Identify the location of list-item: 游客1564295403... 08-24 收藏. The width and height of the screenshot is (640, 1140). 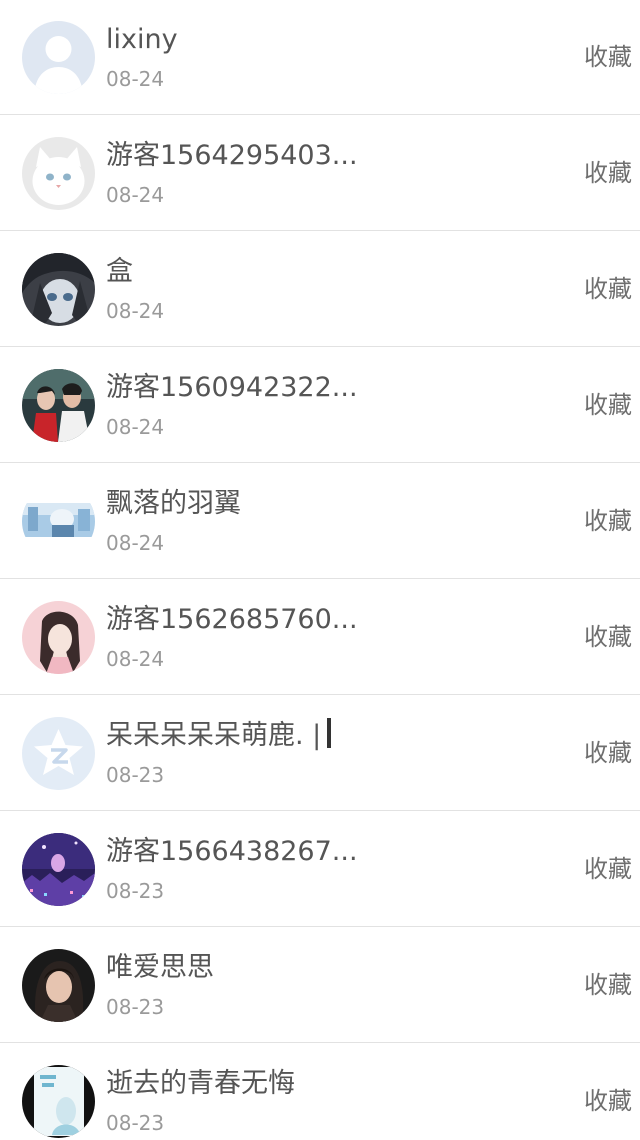
(320, 173).